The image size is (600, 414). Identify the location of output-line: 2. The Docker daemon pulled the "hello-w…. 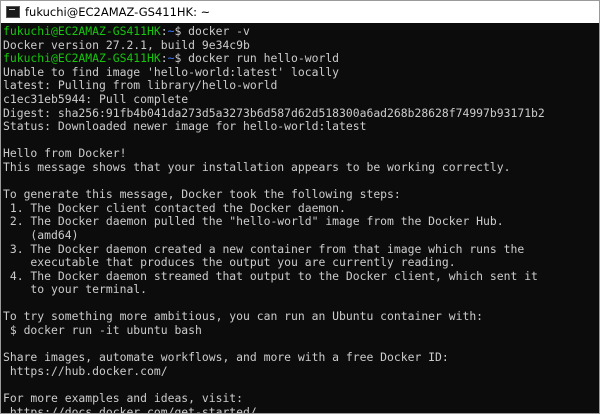
(253, 221).